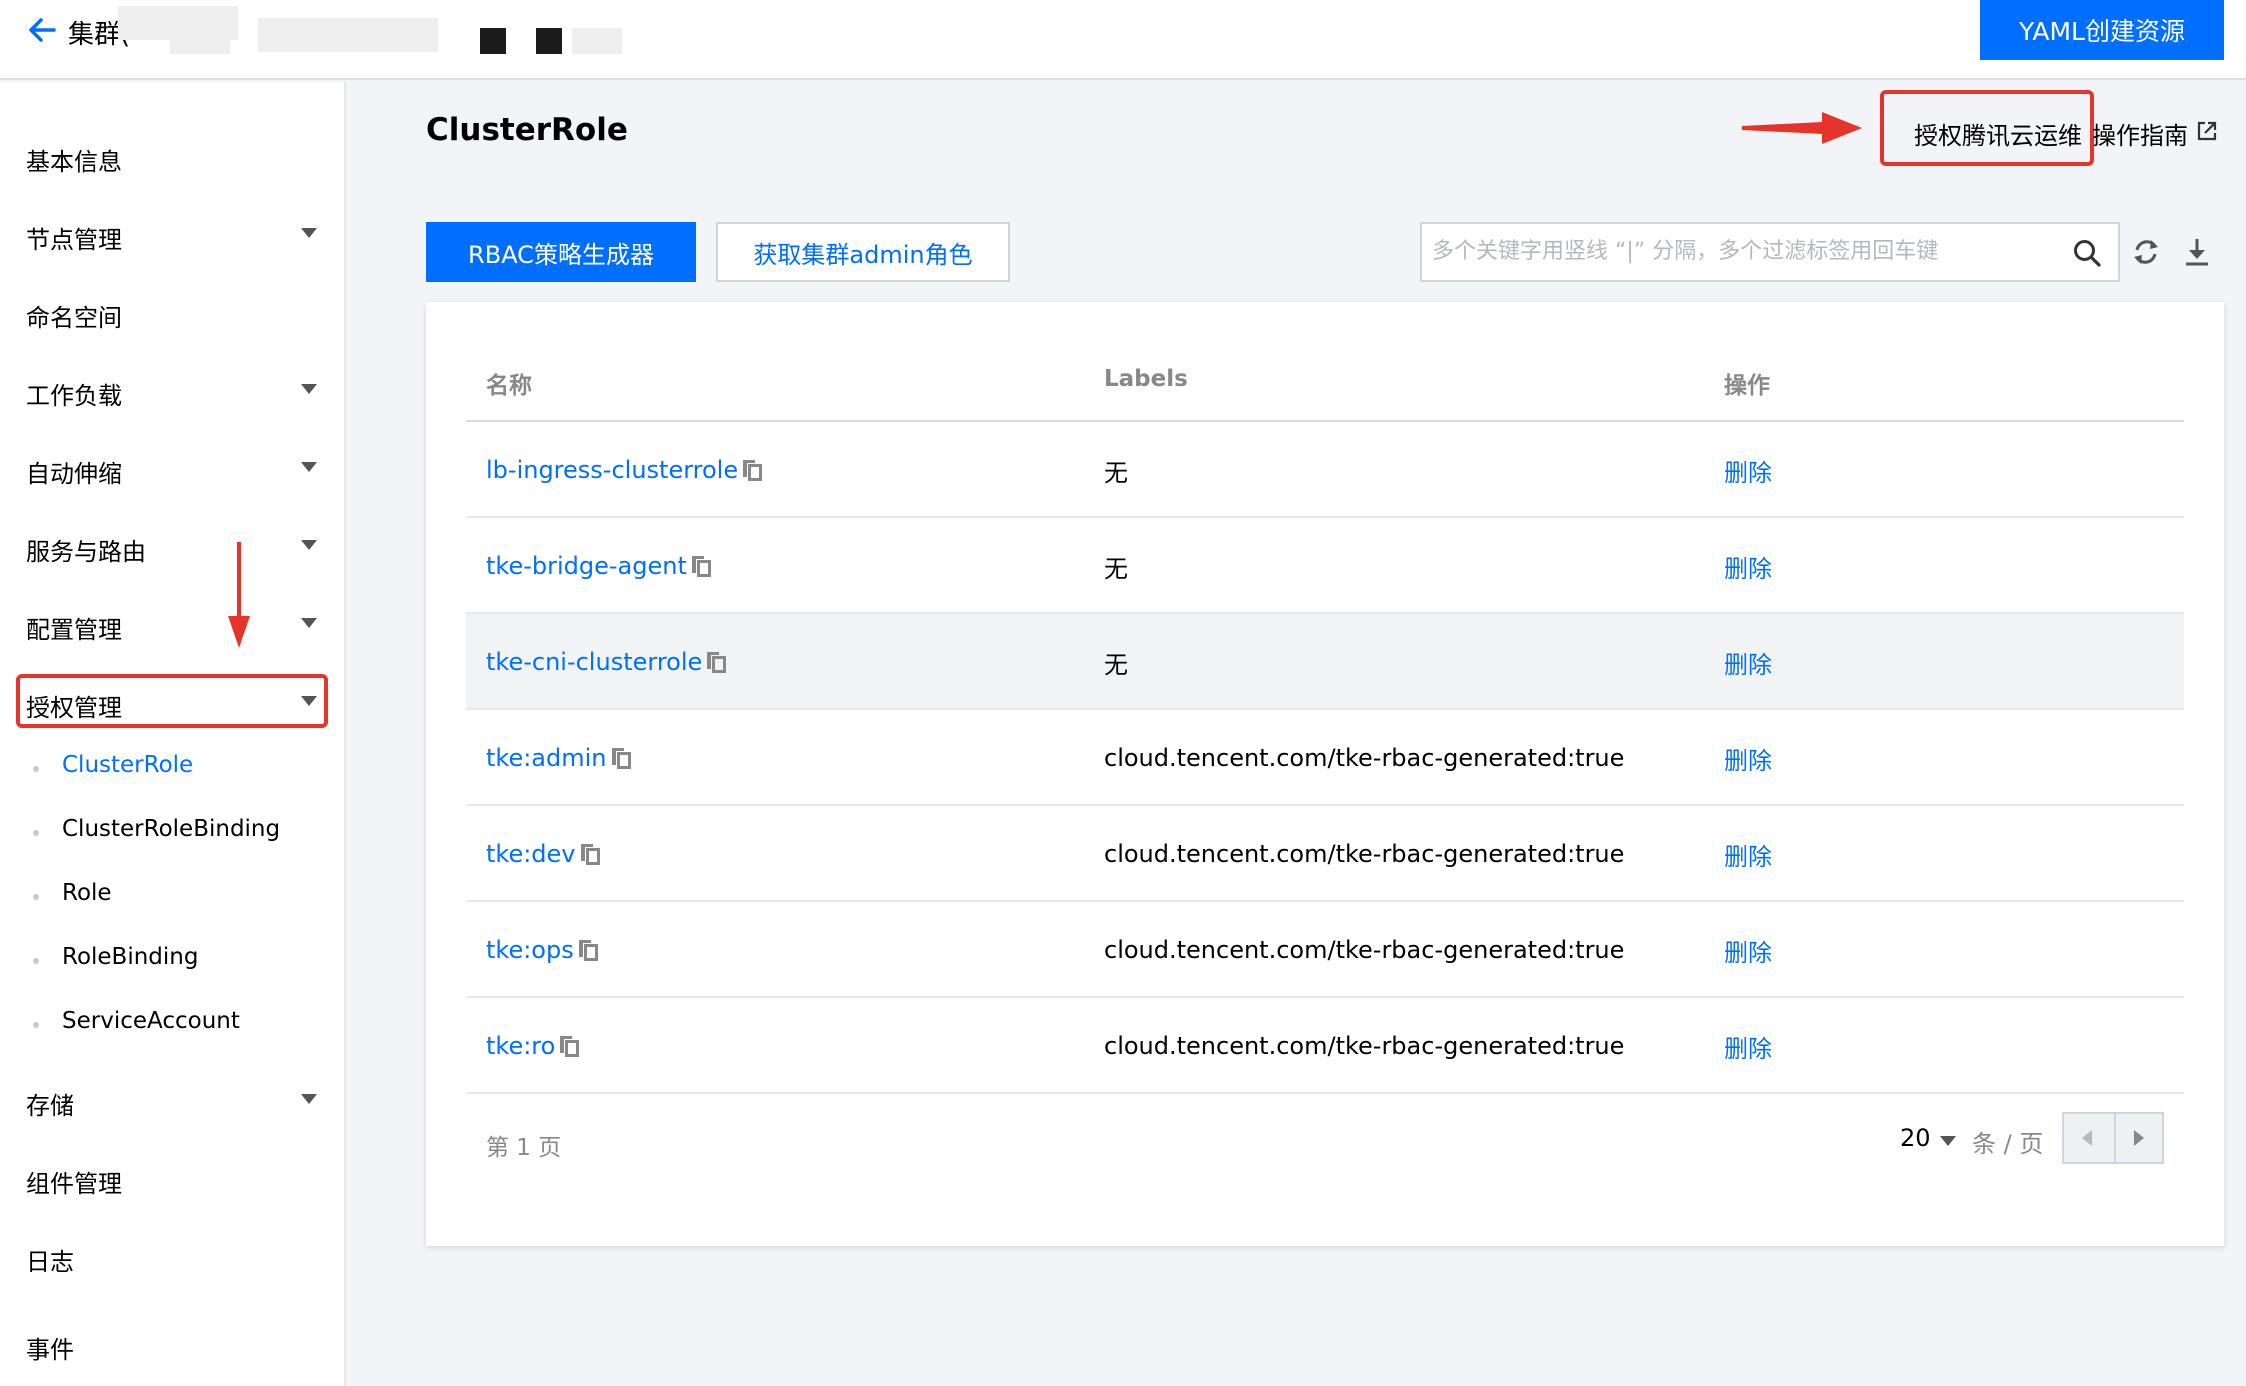  What do you see at coordinates (42, 30) in the screenshot?
I see `back-arrow-icon` at bounding box center [42, 30].